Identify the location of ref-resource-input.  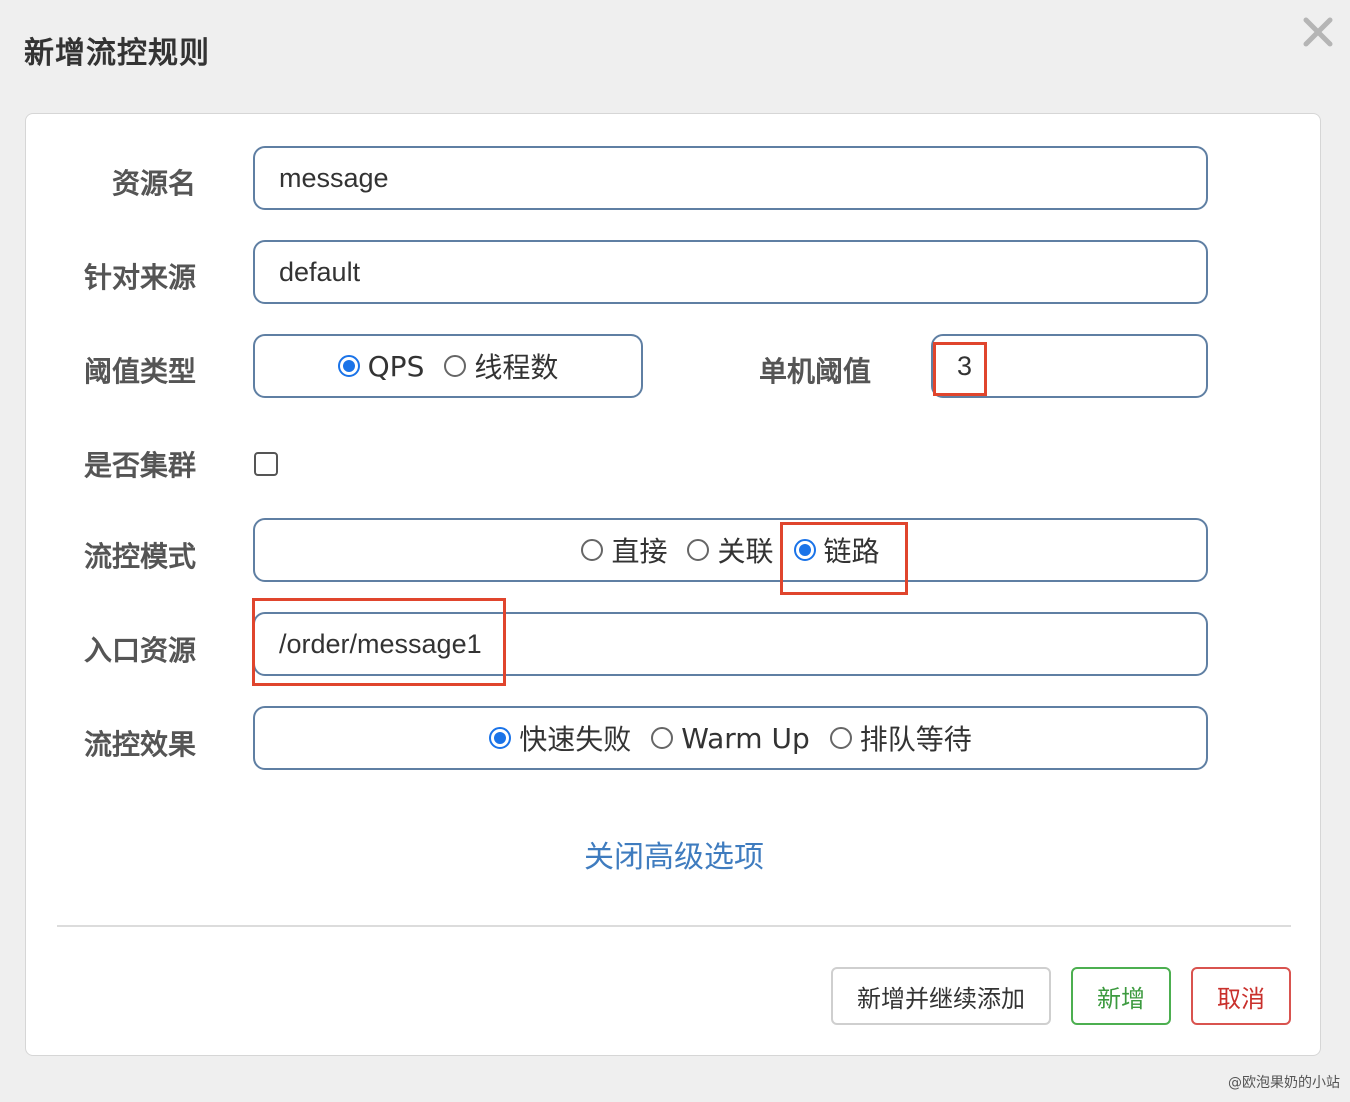
(730, 644).